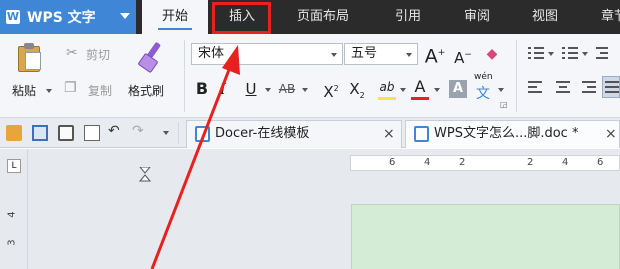 This screenshot has width=620, height=269. Describe the element at coordinates (192, 165) in the screenshot. I see `arrow-shaft` at that location.